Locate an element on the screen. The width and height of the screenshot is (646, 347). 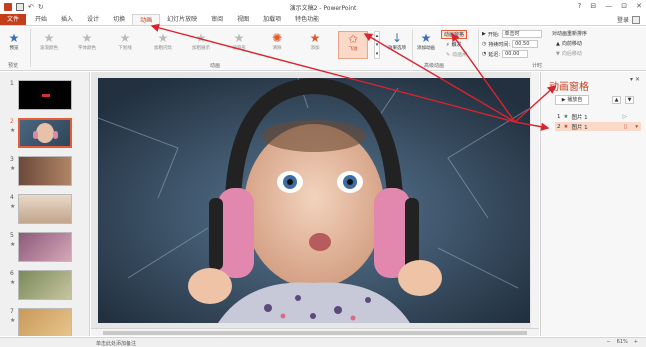
animation-pane-title: 动画窗格 is located at coordinates (569, 87).